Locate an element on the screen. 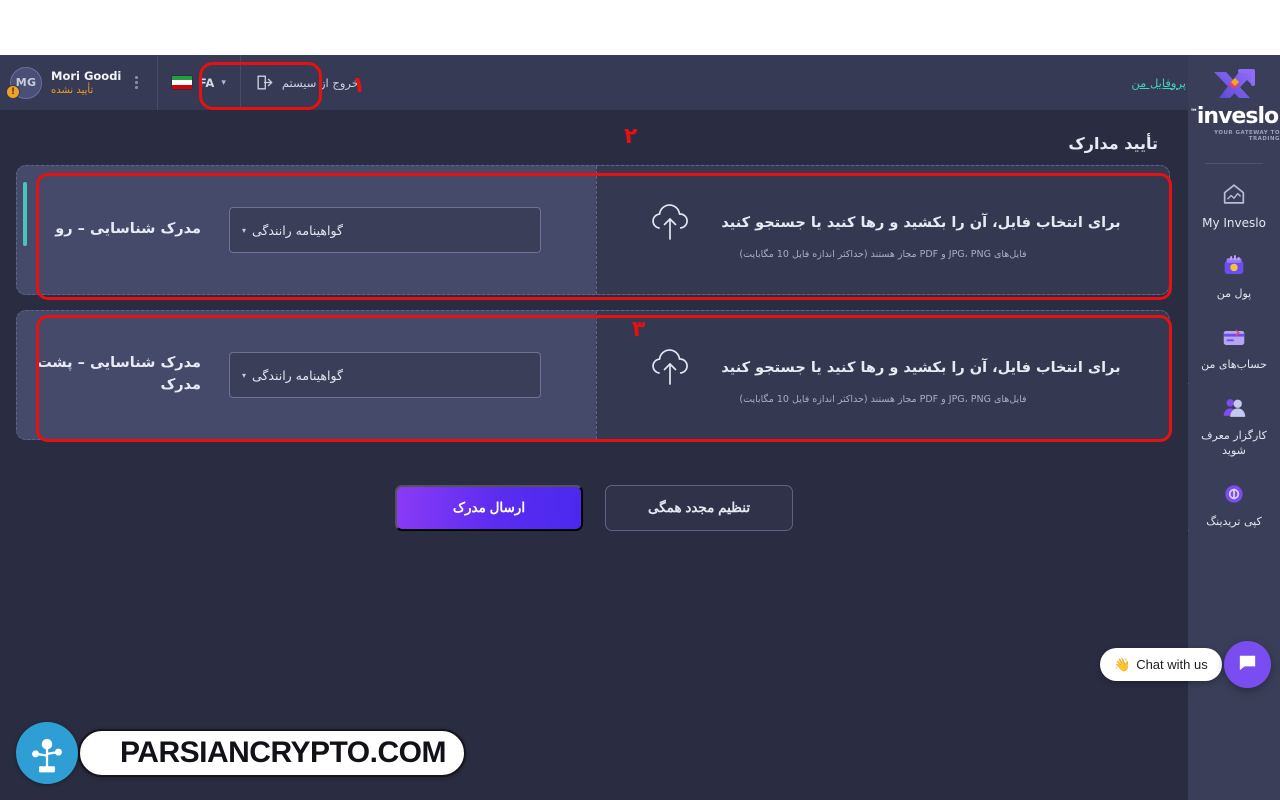  sidebar-item-my-accounts: حساب‌های من is located at coordinates (1234, 346).